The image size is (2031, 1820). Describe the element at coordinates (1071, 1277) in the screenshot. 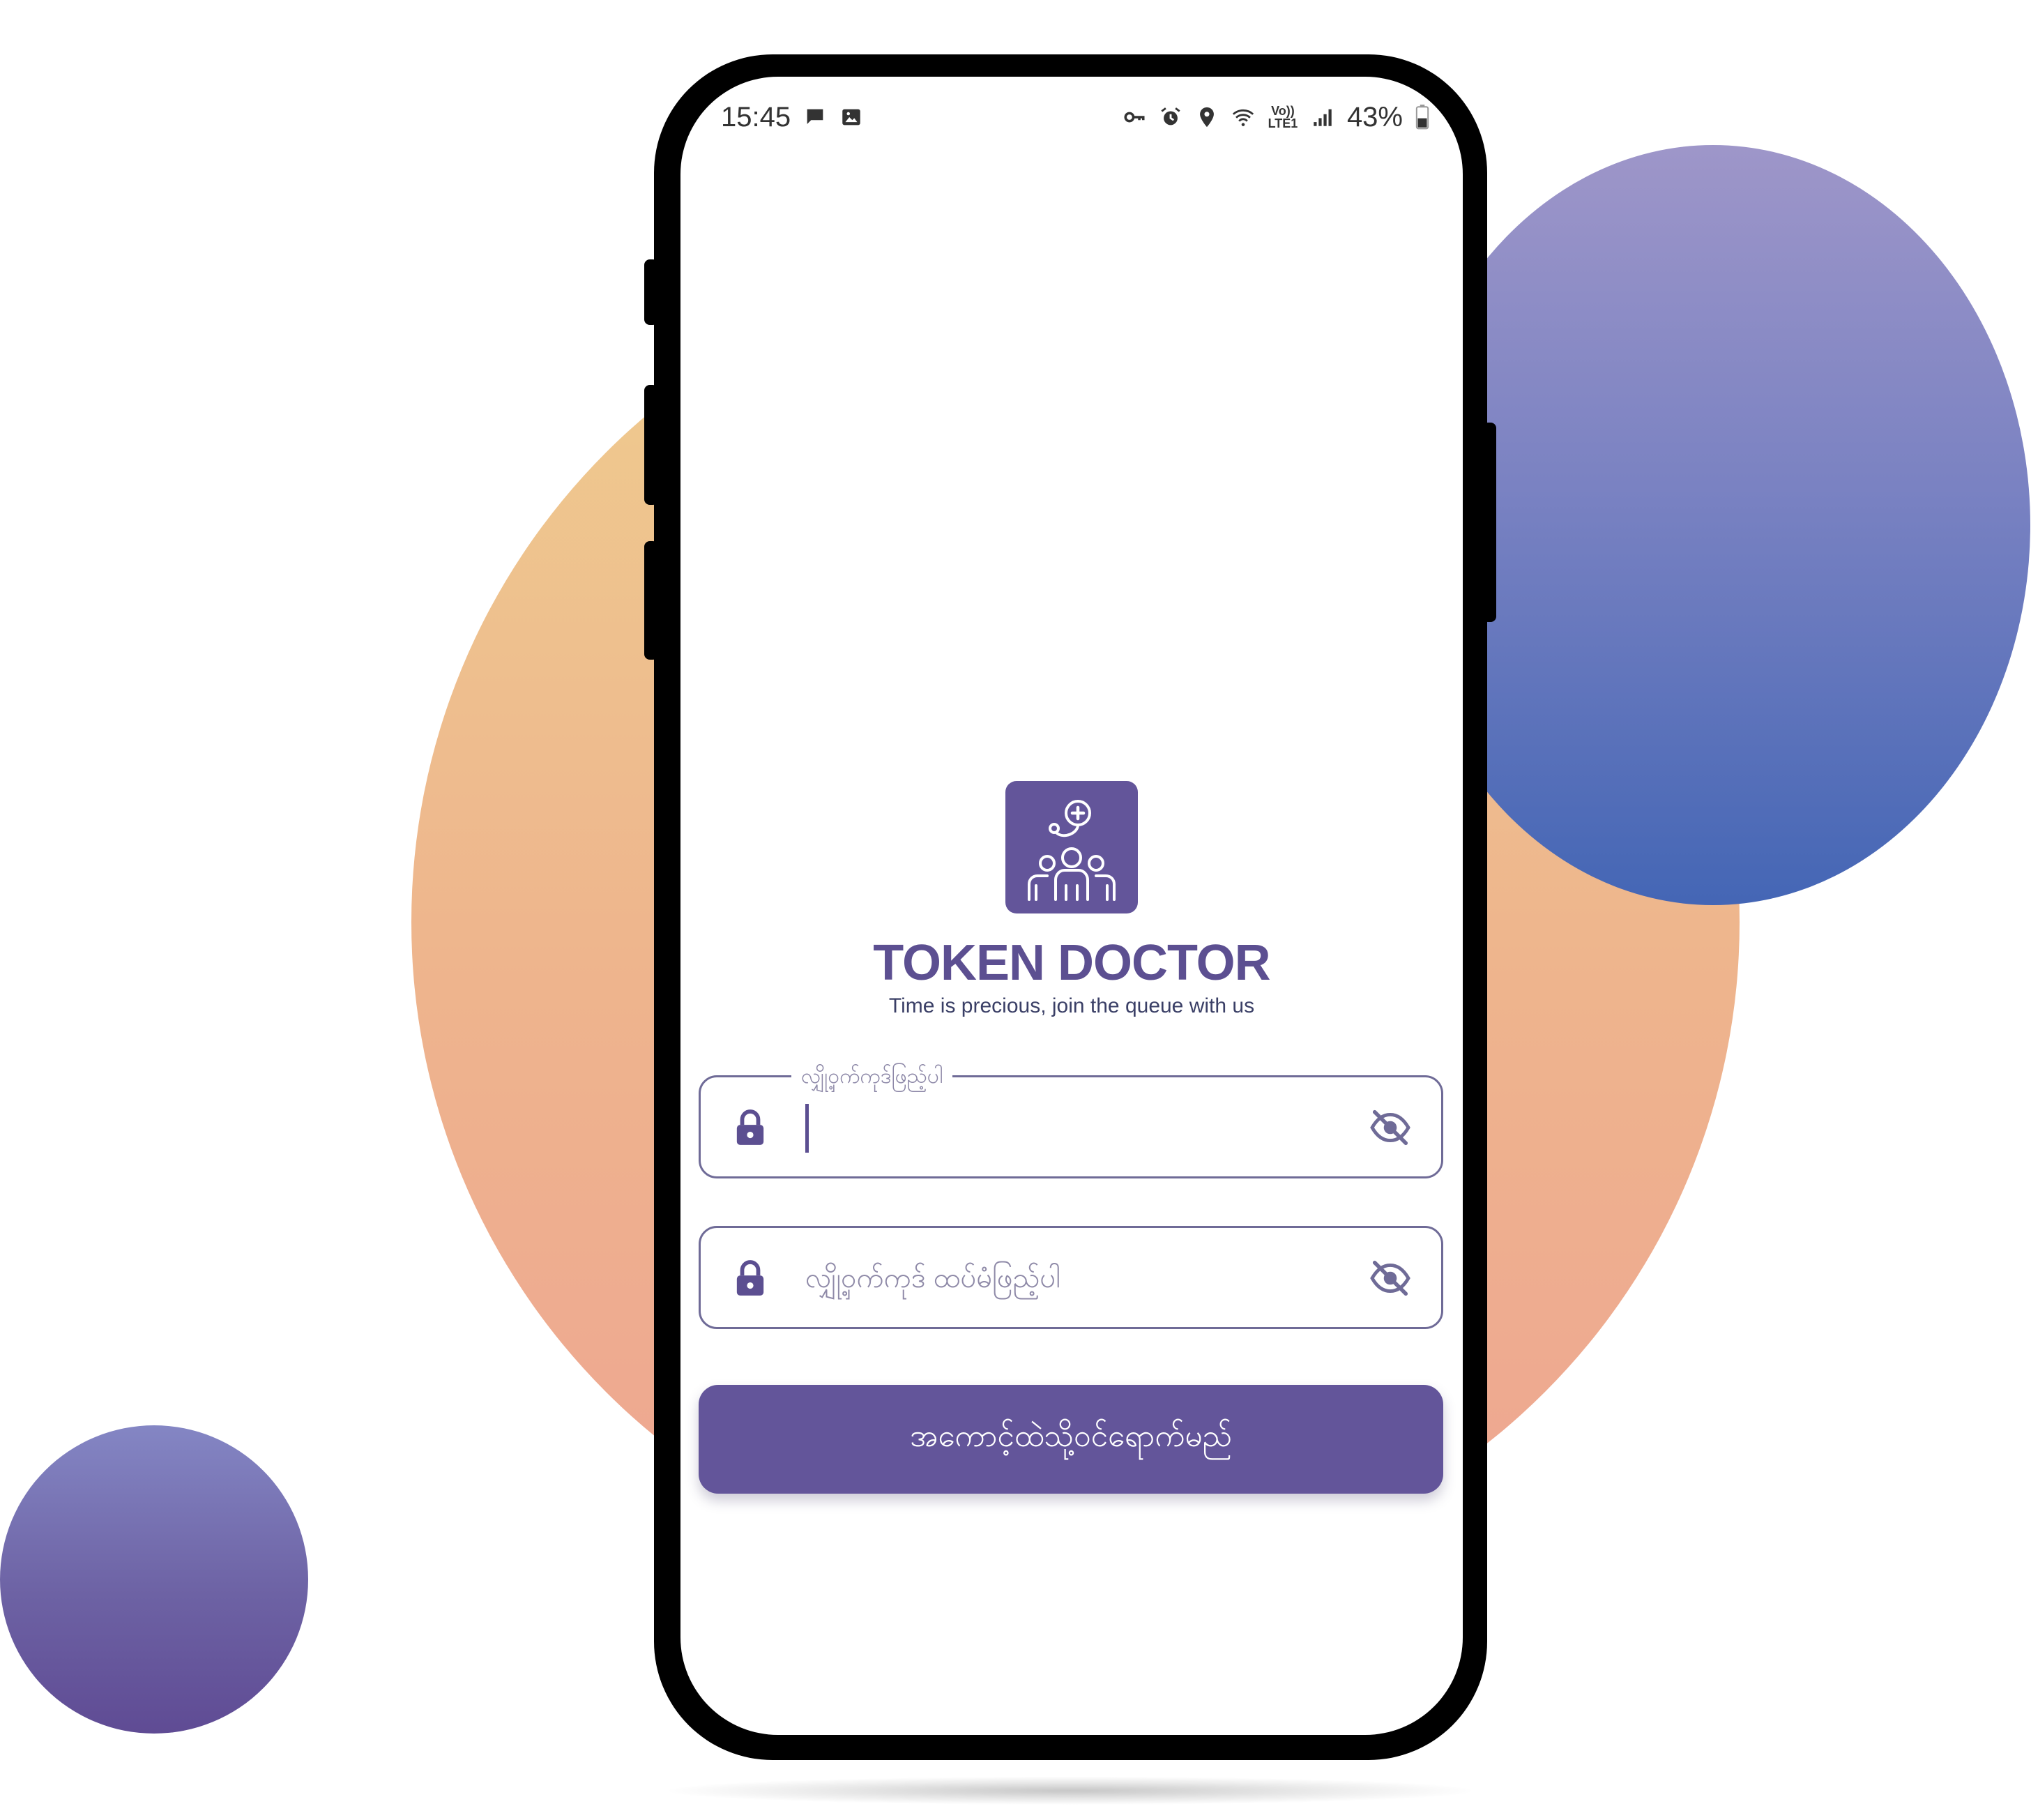

I see `confirm-password-field: လျှို့ဝှက်ကုဒ် ထပ်မံဖြည့်ပါ` at that location.